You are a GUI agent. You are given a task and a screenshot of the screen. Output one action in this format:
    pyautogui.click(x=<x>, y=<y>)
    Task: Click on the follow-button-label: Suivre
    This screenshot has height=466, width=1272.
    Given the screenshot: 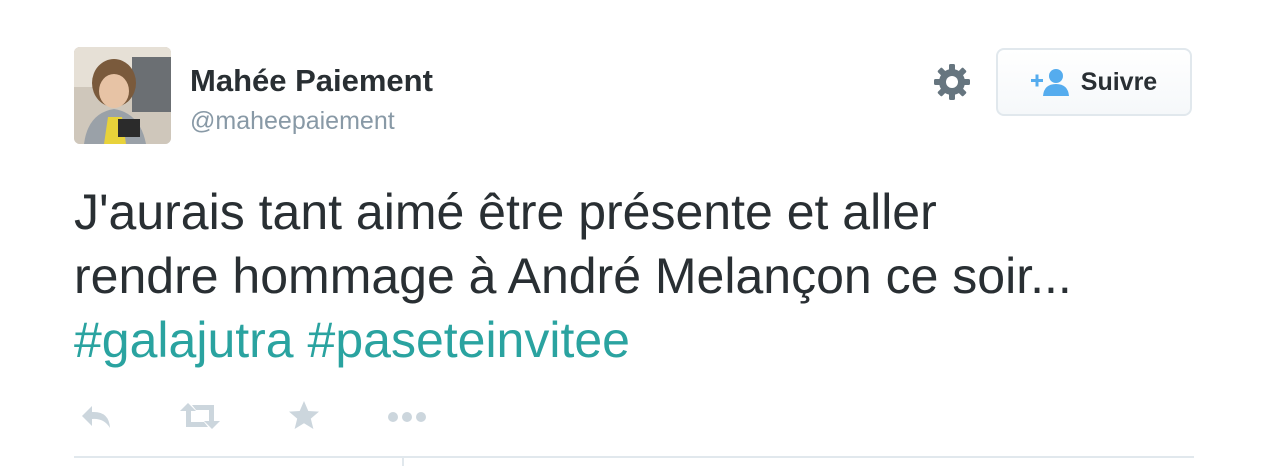 What is the action you would take?
    pyautogui.click(x=1119, y=81)
    